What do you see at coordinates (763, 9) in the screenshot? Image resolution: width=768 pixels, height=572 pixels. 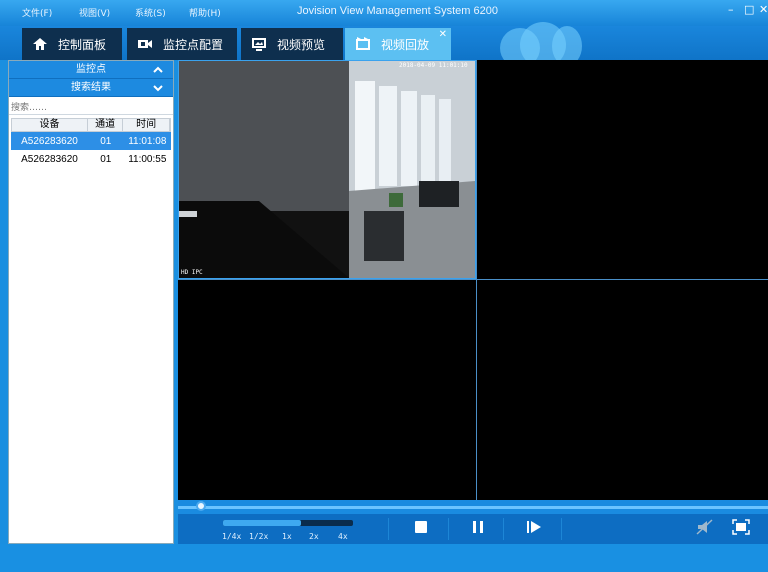 I see `close-button: ✕` at bounding box center [763, 9].